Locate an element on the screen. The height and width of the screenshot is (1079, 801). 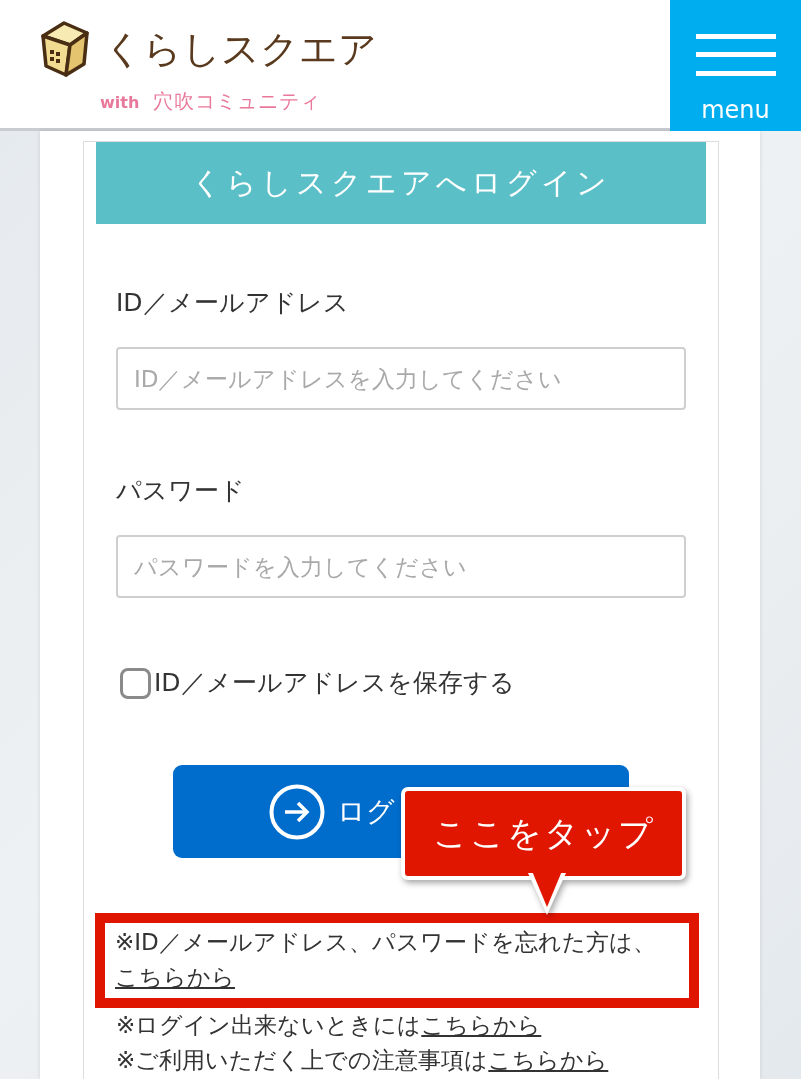
note-text: ※ID／メールアドレス、パスワードを忘れた方は、 こちらから is located at coordinates (386, 960).